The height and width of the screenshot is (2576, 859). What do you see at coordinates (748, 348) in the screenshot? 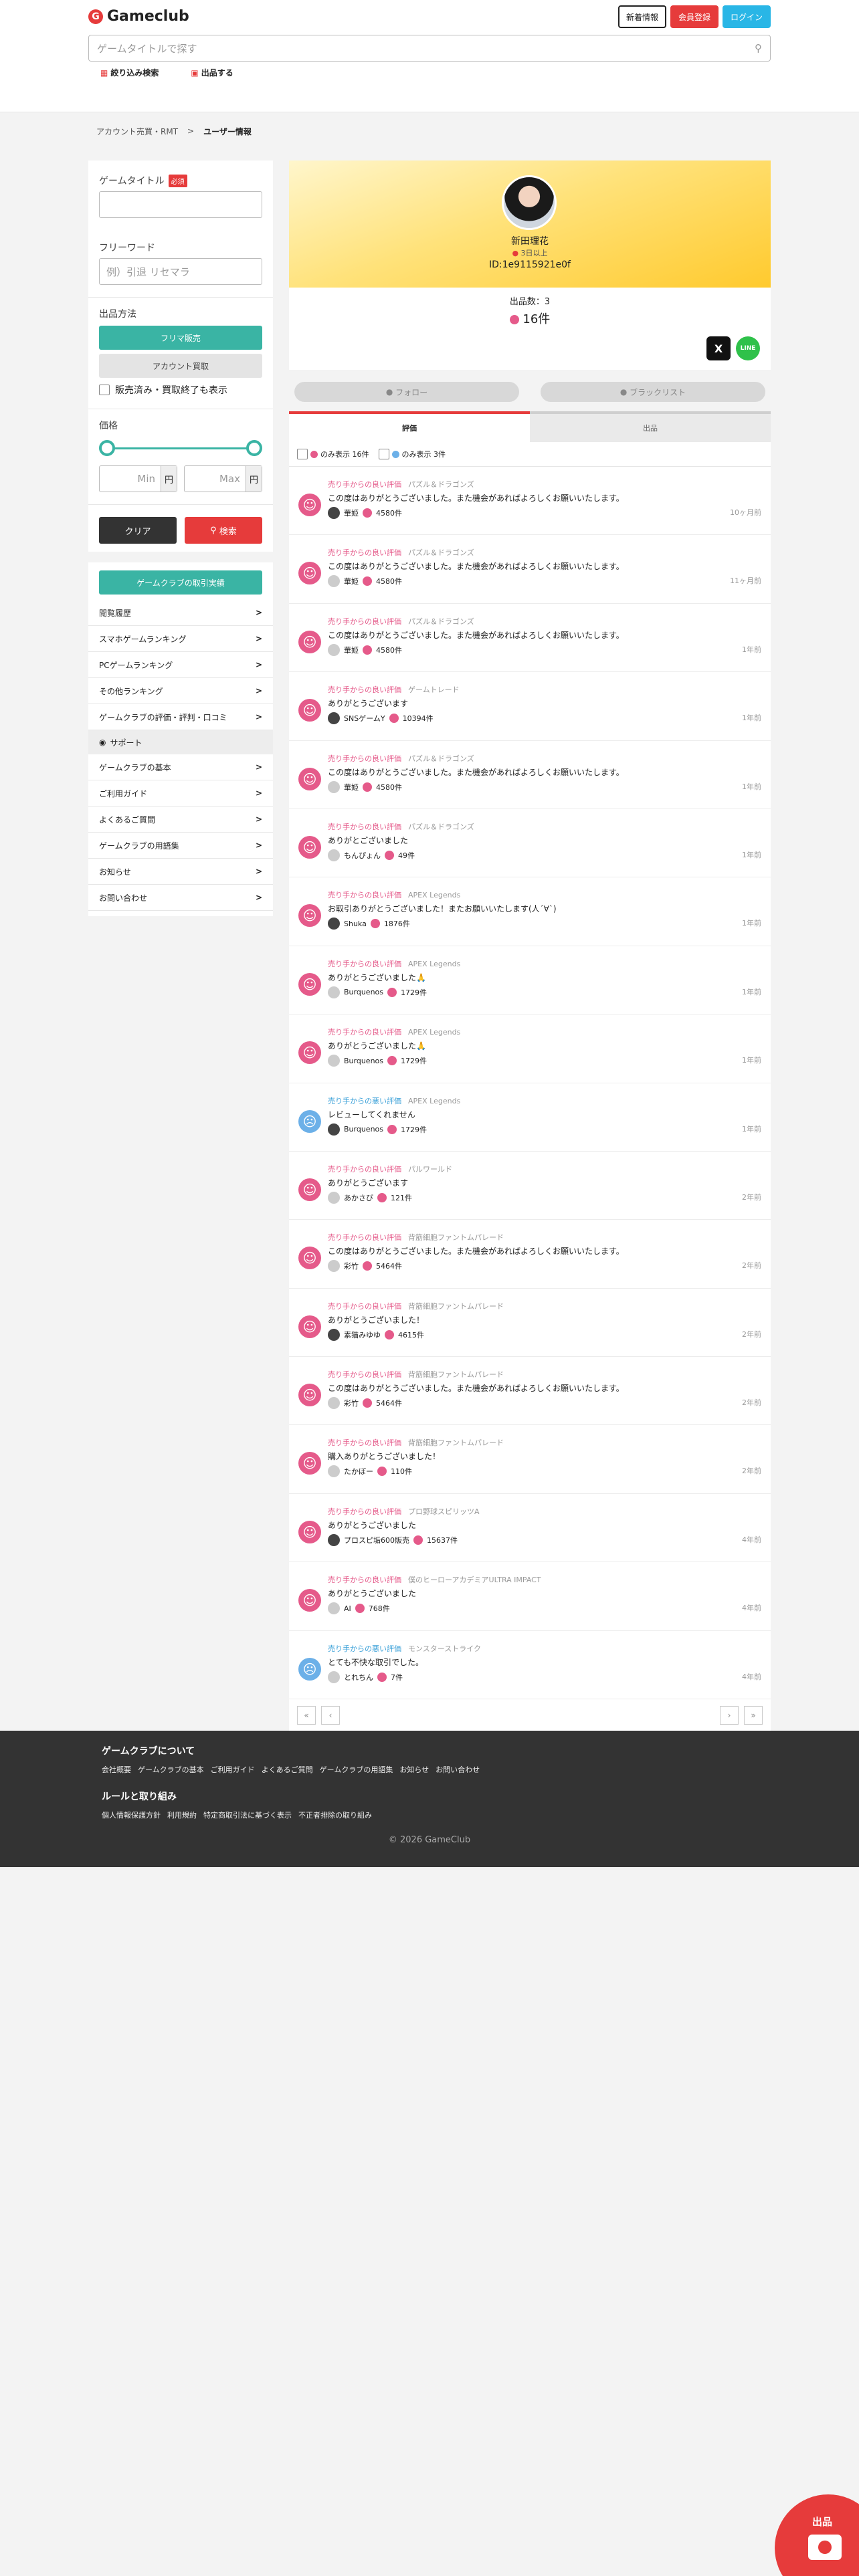
I see `line-share-icon: LINE` at bounding box center [748, 348].